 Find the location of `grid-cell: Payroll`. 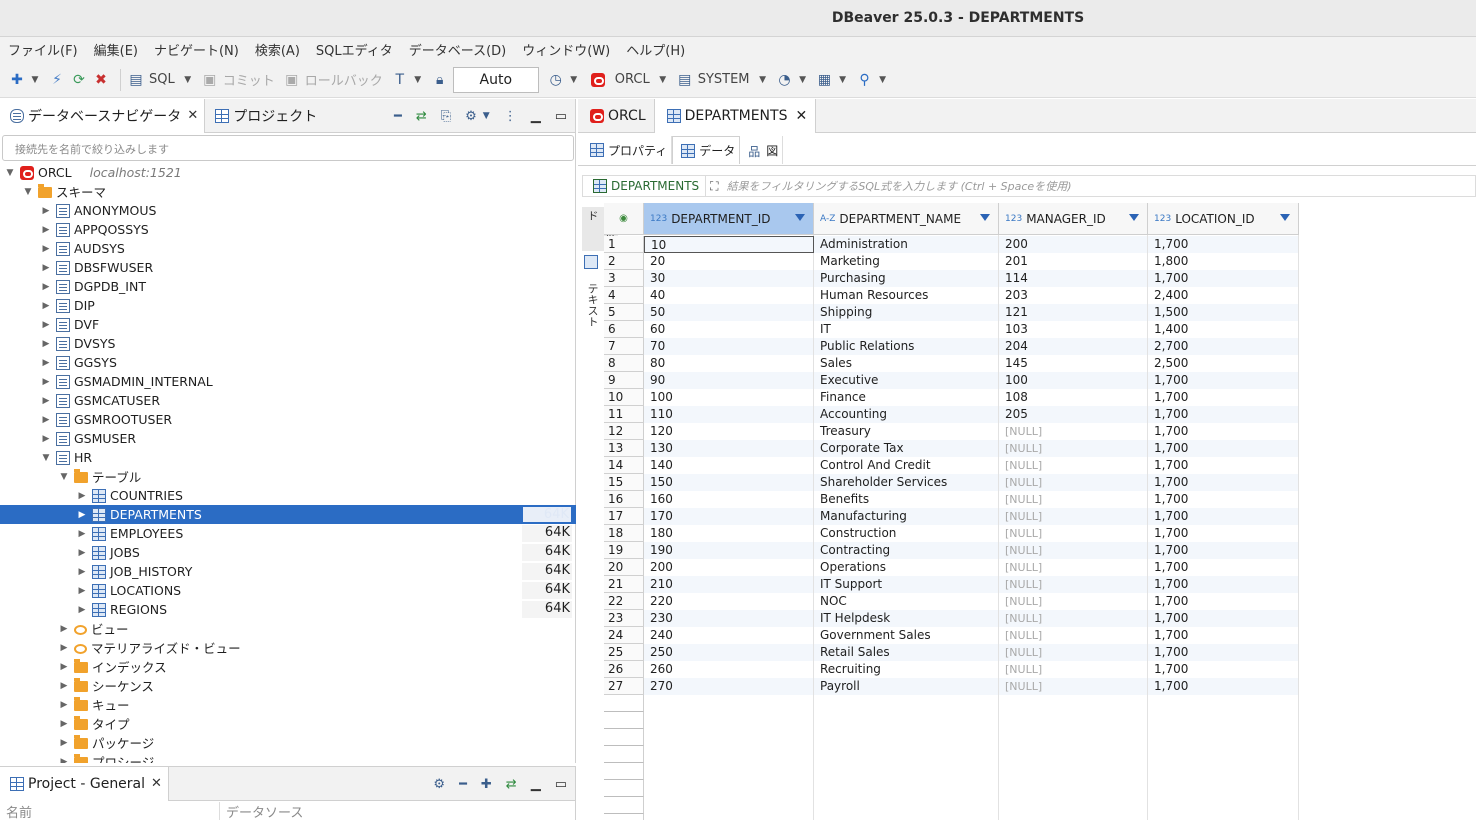

grid-cell: Payroll is located at coordinates (906, 686).